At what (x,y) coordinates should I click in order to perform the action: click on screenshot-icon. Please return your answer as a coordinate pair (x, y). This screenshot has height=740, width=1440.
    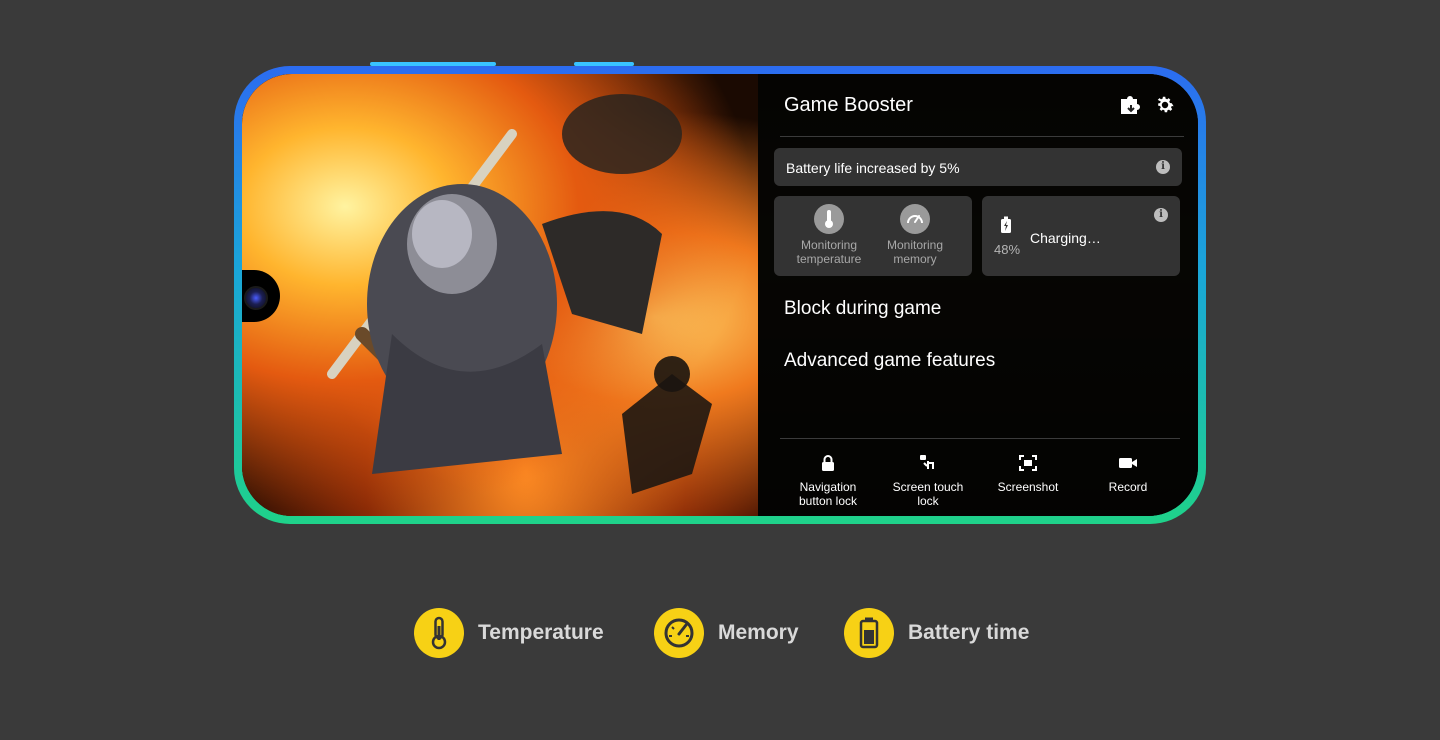
    Looking at the image, I should click on (1028, 463).